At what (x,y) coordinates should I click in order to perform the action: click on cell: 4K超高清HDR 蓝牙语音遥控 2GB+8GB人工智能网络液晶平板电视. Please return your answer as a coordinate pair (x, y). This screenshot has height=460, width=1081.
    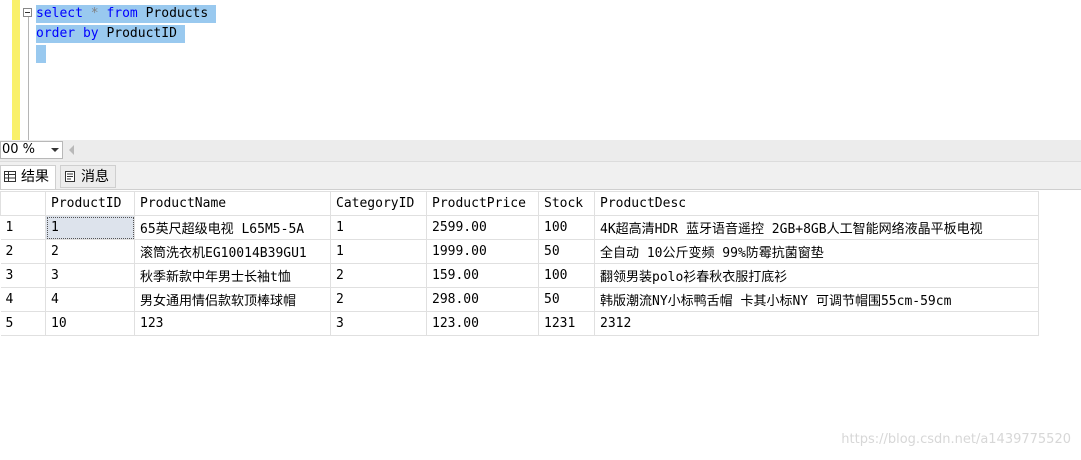
    Looking at the image, I should click on (816, 227).